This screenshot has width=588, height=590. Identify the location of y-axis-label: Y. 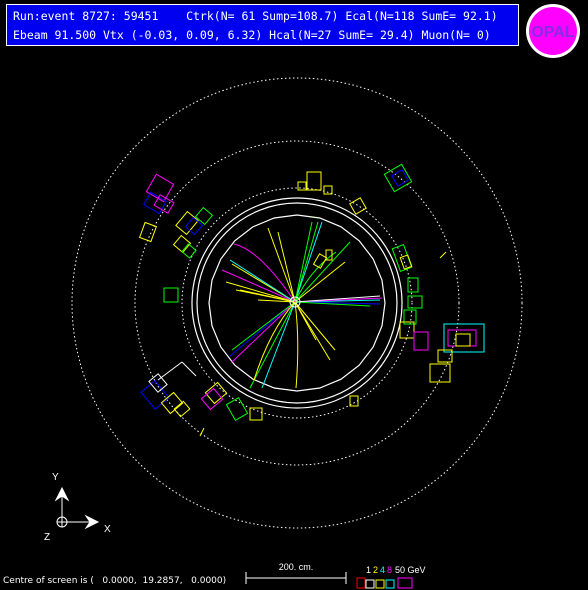
(55, 477).